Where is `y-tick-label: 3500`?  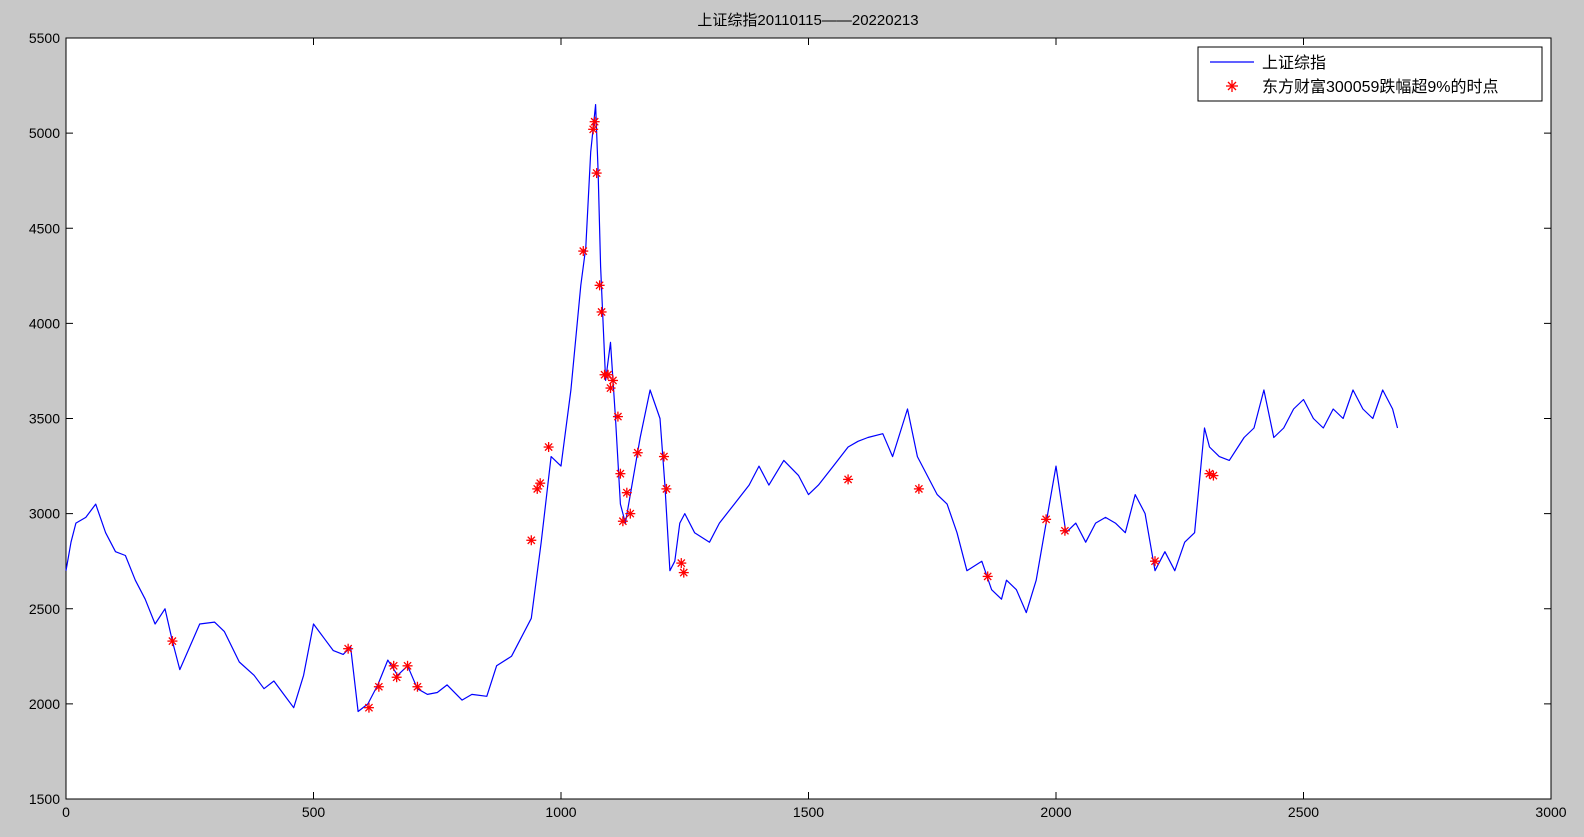 y-tick-label: 3500 is located at coordinates (44, 419).